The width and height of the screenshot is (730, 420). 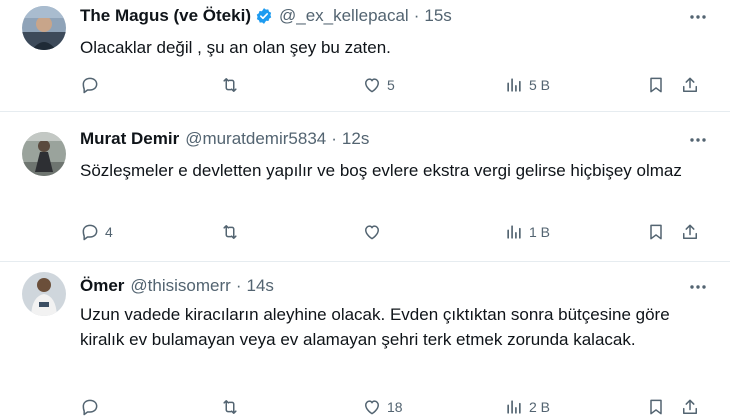 I want to click on views-count: 5 B, so click(x=540, y=85).